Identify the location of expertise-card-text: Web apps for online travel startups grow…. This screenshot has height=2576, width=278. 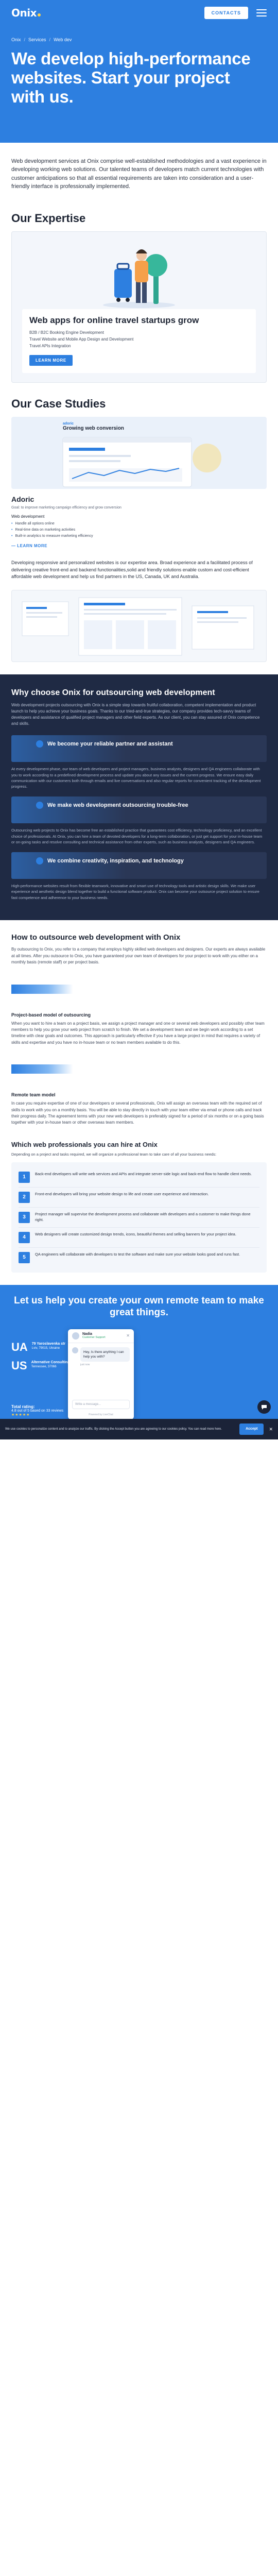
(139, 341).